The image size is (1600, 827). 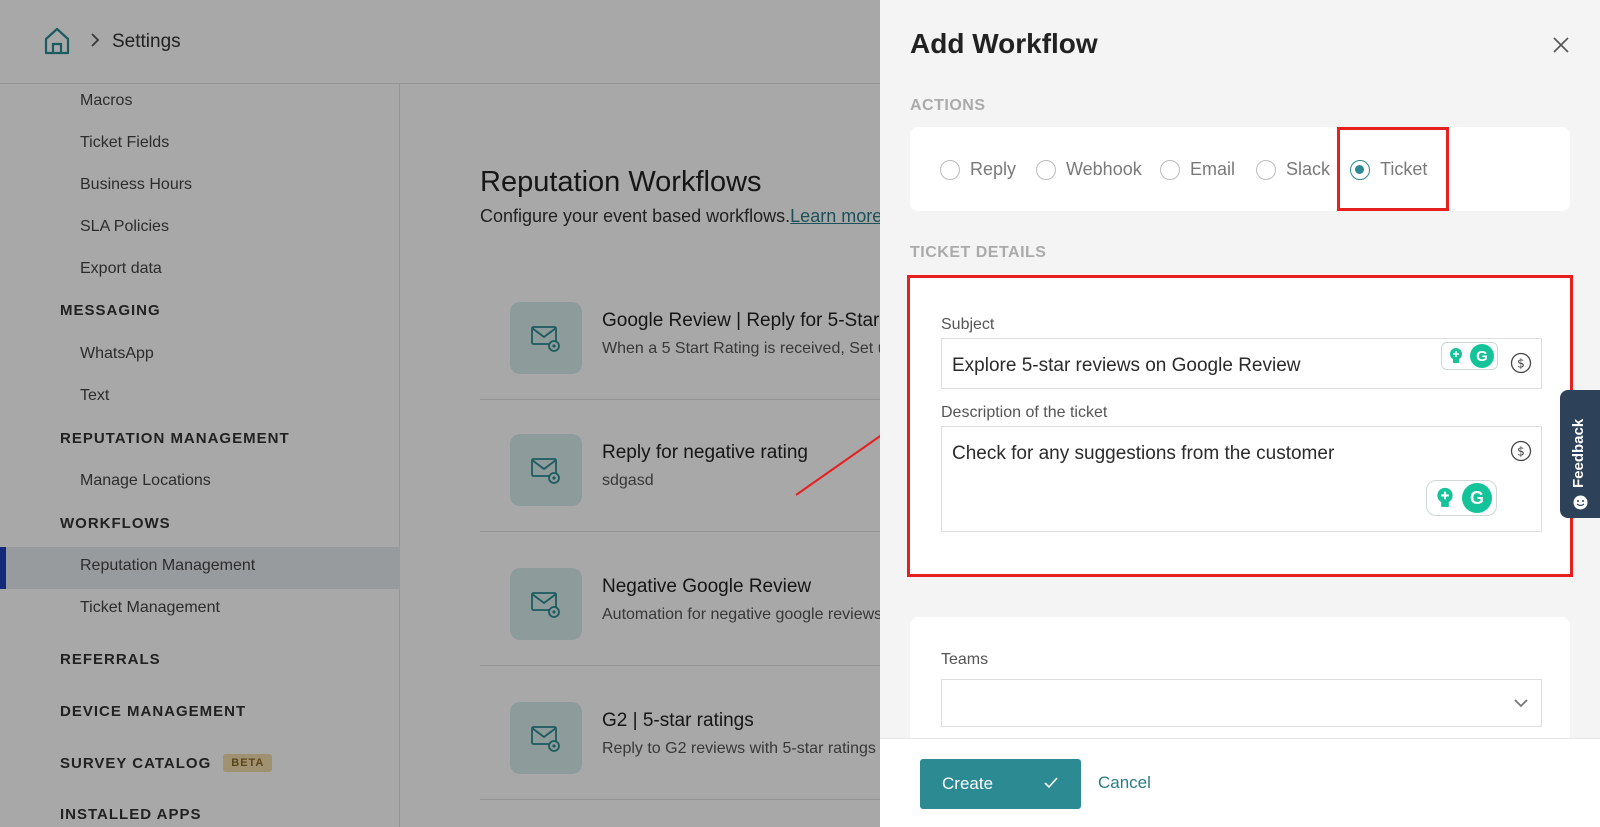 What do you see at coordinates (1580, 502) in the screenshot?
I see `smile-icon` at bounding box center [1580, 502].